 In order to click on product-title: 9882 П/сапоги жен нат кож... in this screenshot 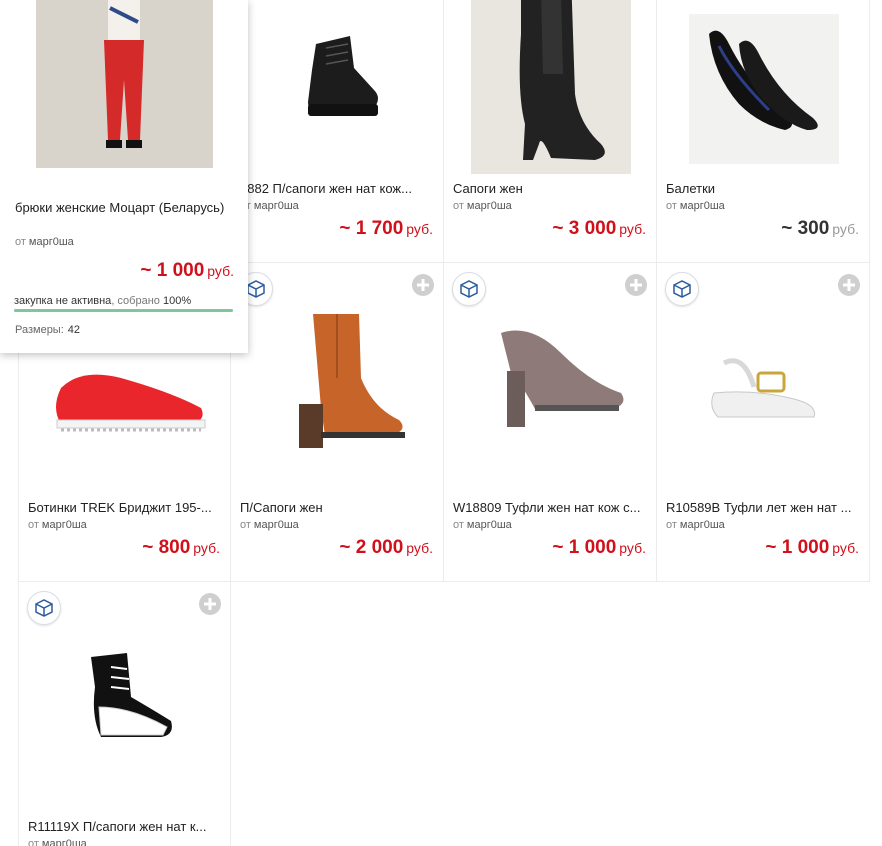, I will do `click(337, 188)`.